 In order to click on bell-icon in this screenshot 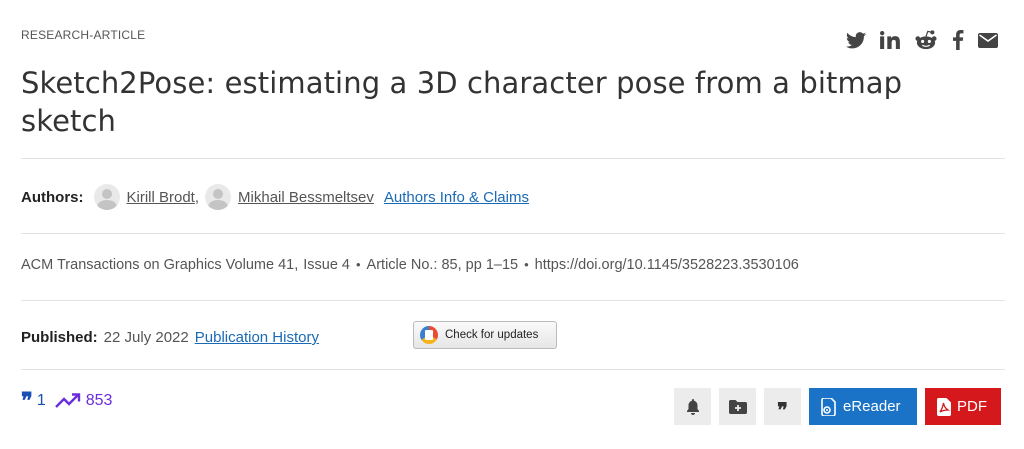, I will do `click(692, 406)`.